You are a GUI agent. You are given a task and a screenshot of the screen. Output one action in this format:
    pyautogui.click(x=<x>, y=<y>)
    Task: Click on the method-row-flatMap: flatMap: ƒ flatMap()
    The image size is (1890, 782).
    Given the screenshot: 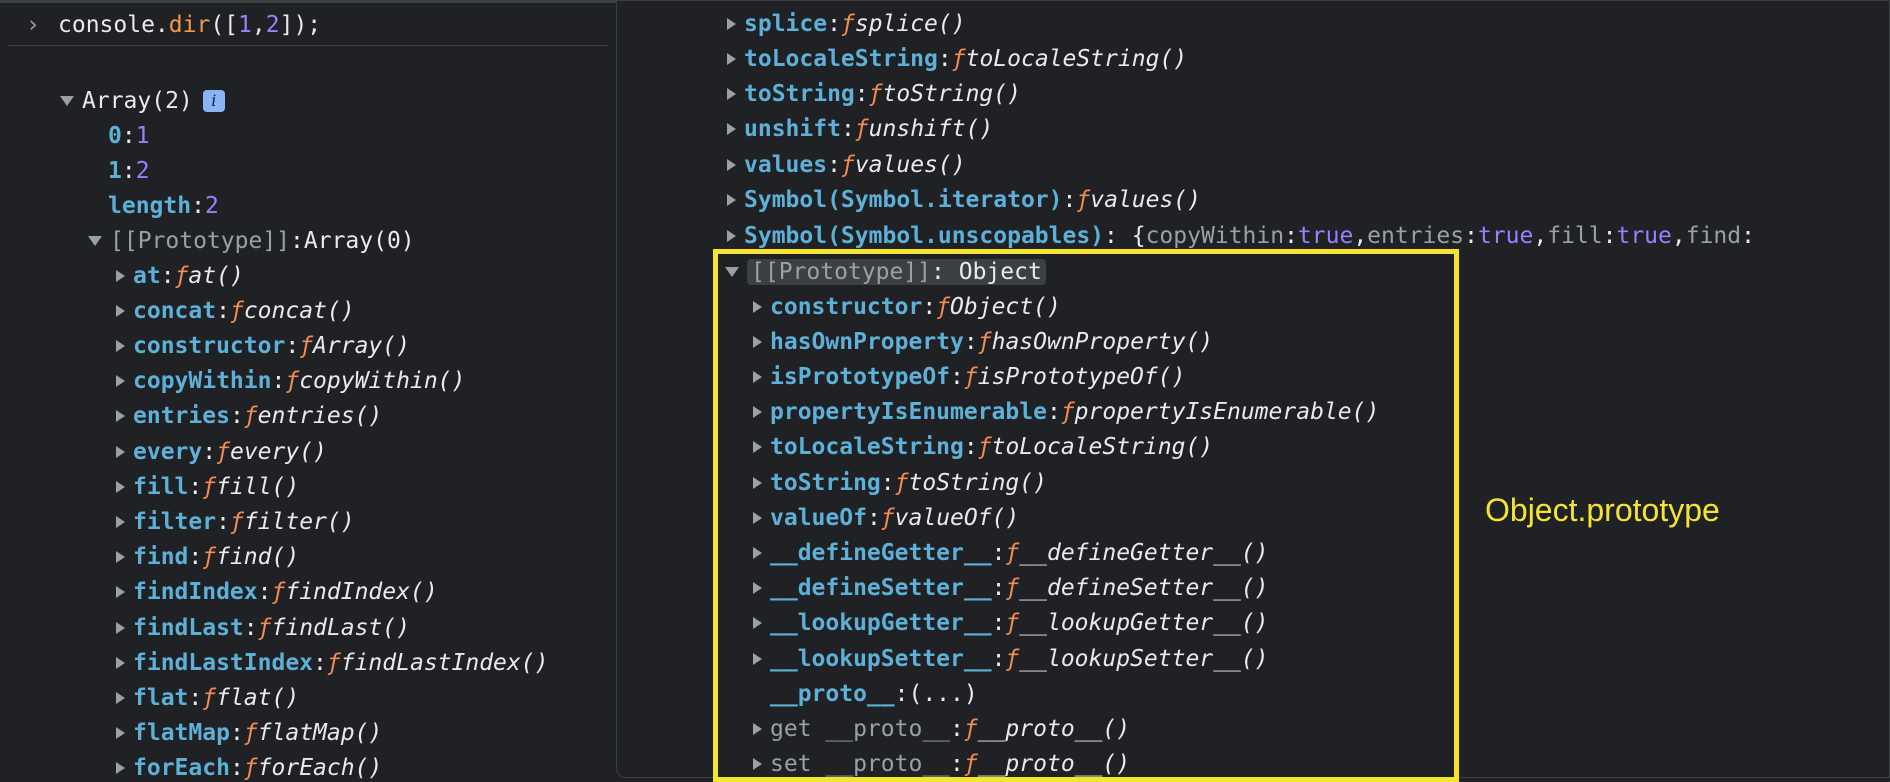 What is the action you would take?
    pyautogui.click(x=249, y=733)
    